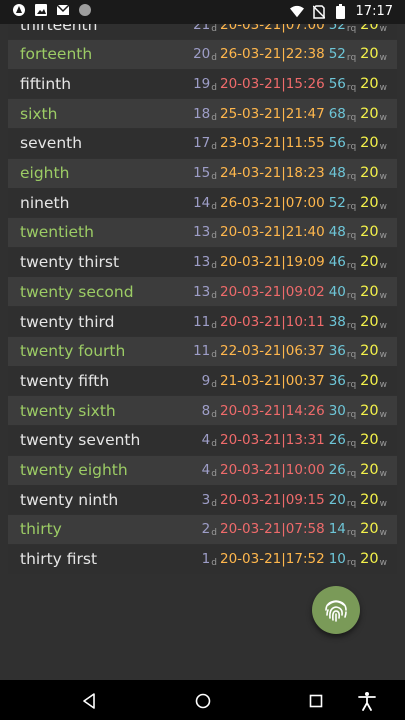 The image size is (405, 720). Describe the element at coordinates (202, 411) in the screenshot. I see `list-item: twenty sixth 8 d 20-03-21|14:26 30 rq 20 w` at that location.